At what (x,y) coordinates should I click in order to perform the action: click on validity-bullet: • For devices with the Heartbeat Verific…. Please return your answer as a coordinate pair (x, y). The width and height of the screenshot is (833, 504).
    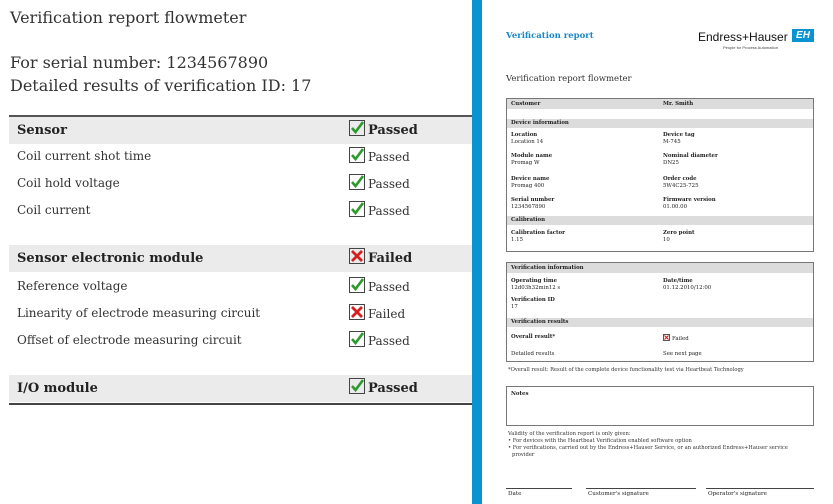
    Looking at the image, I should click on (600, 441).